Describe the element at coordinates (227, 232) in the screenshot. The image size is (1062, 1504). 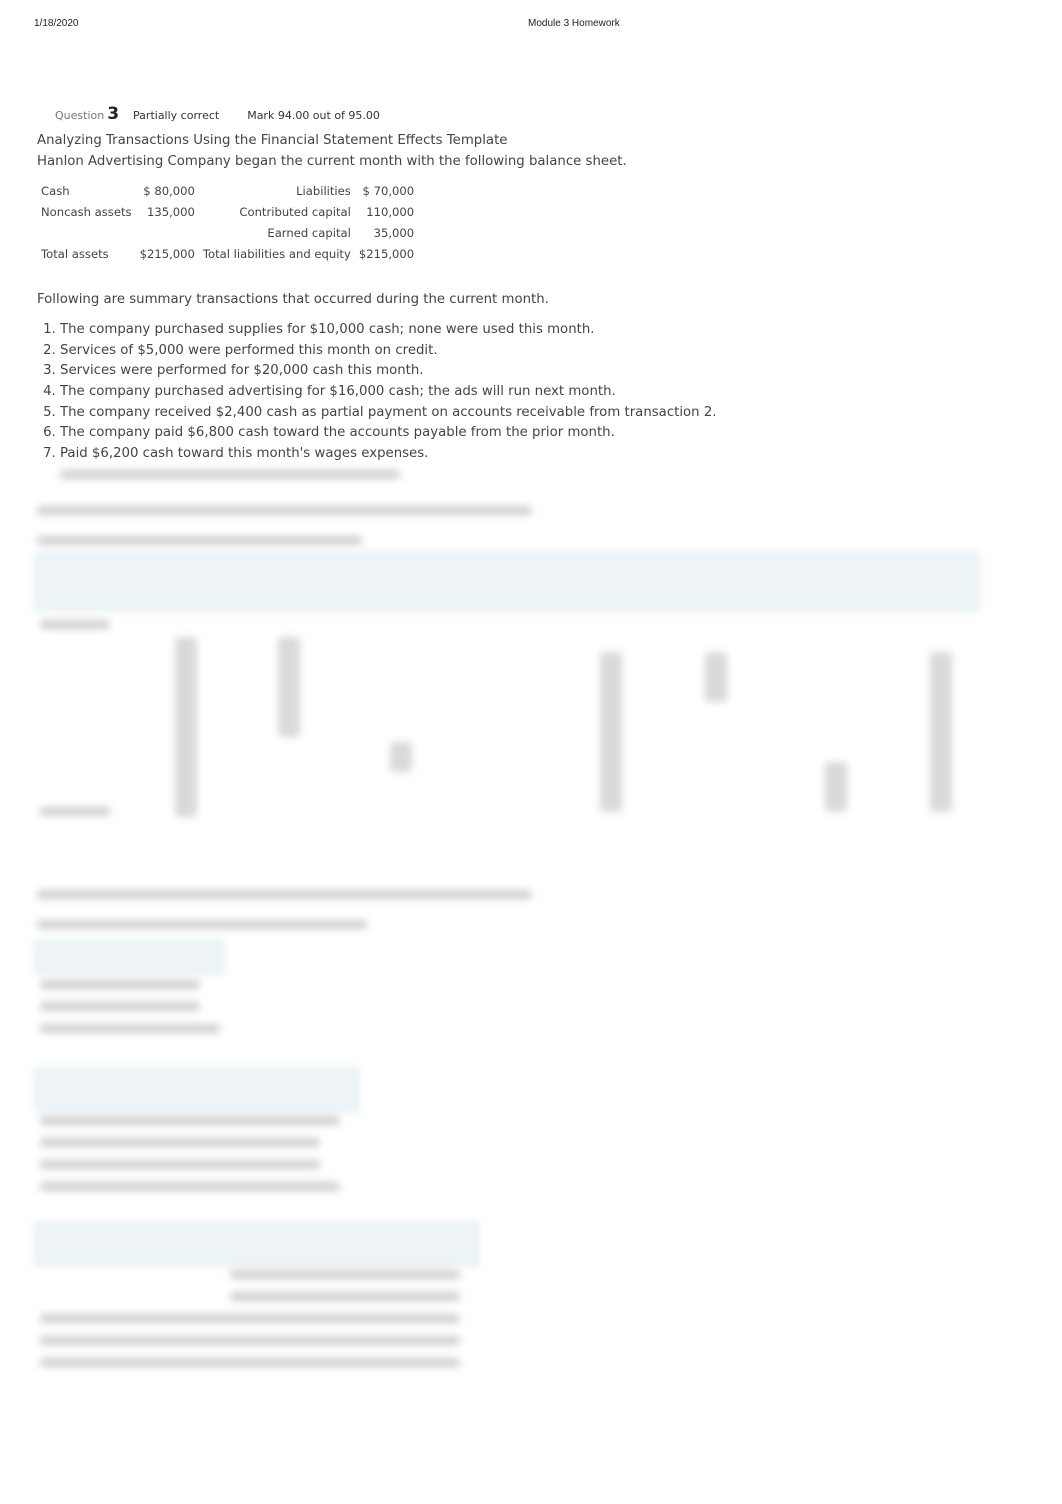
I see `balance-sheet-row: Earned capital 35,000` at that location.